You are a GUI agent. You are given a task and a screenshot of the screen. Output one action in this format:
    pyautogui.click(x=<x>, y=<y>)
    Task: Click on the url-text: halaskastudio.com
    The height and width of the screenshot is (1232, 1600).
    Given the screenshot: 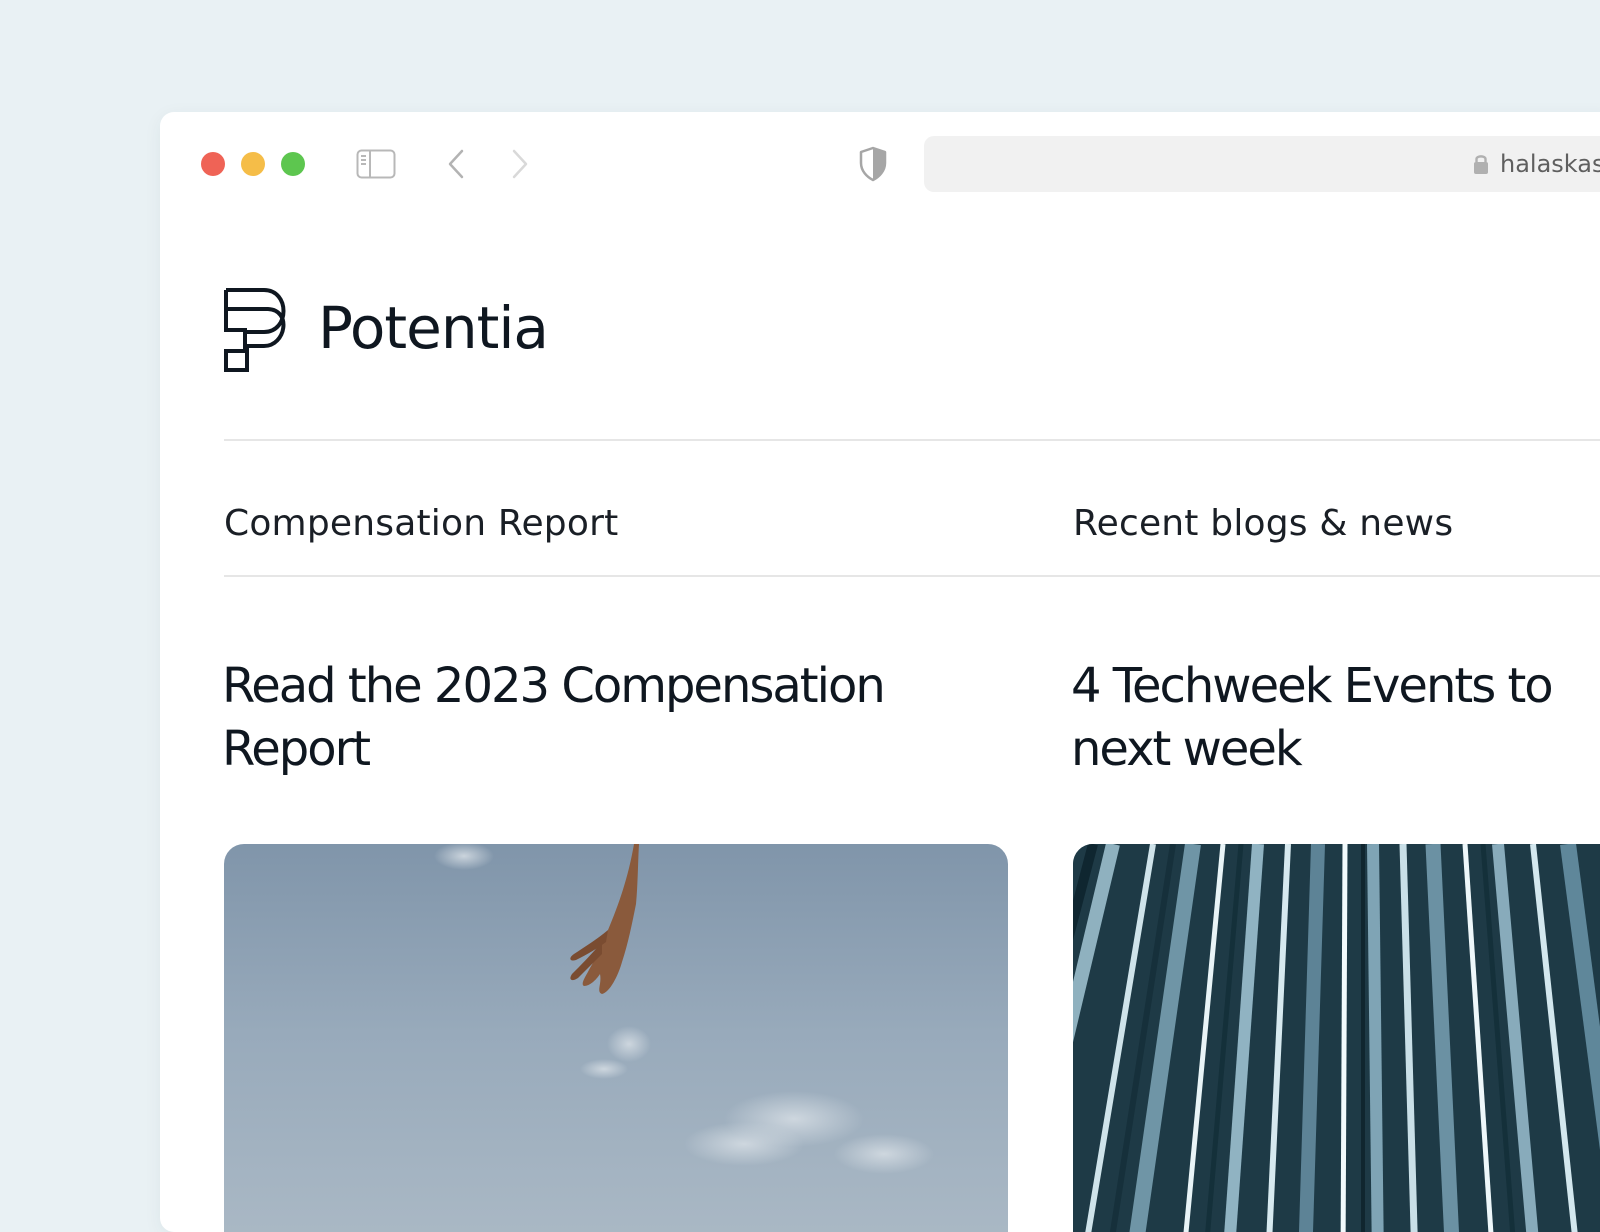 What is the action you would take?
    pyautogui.click(x=1550, y=164)
    